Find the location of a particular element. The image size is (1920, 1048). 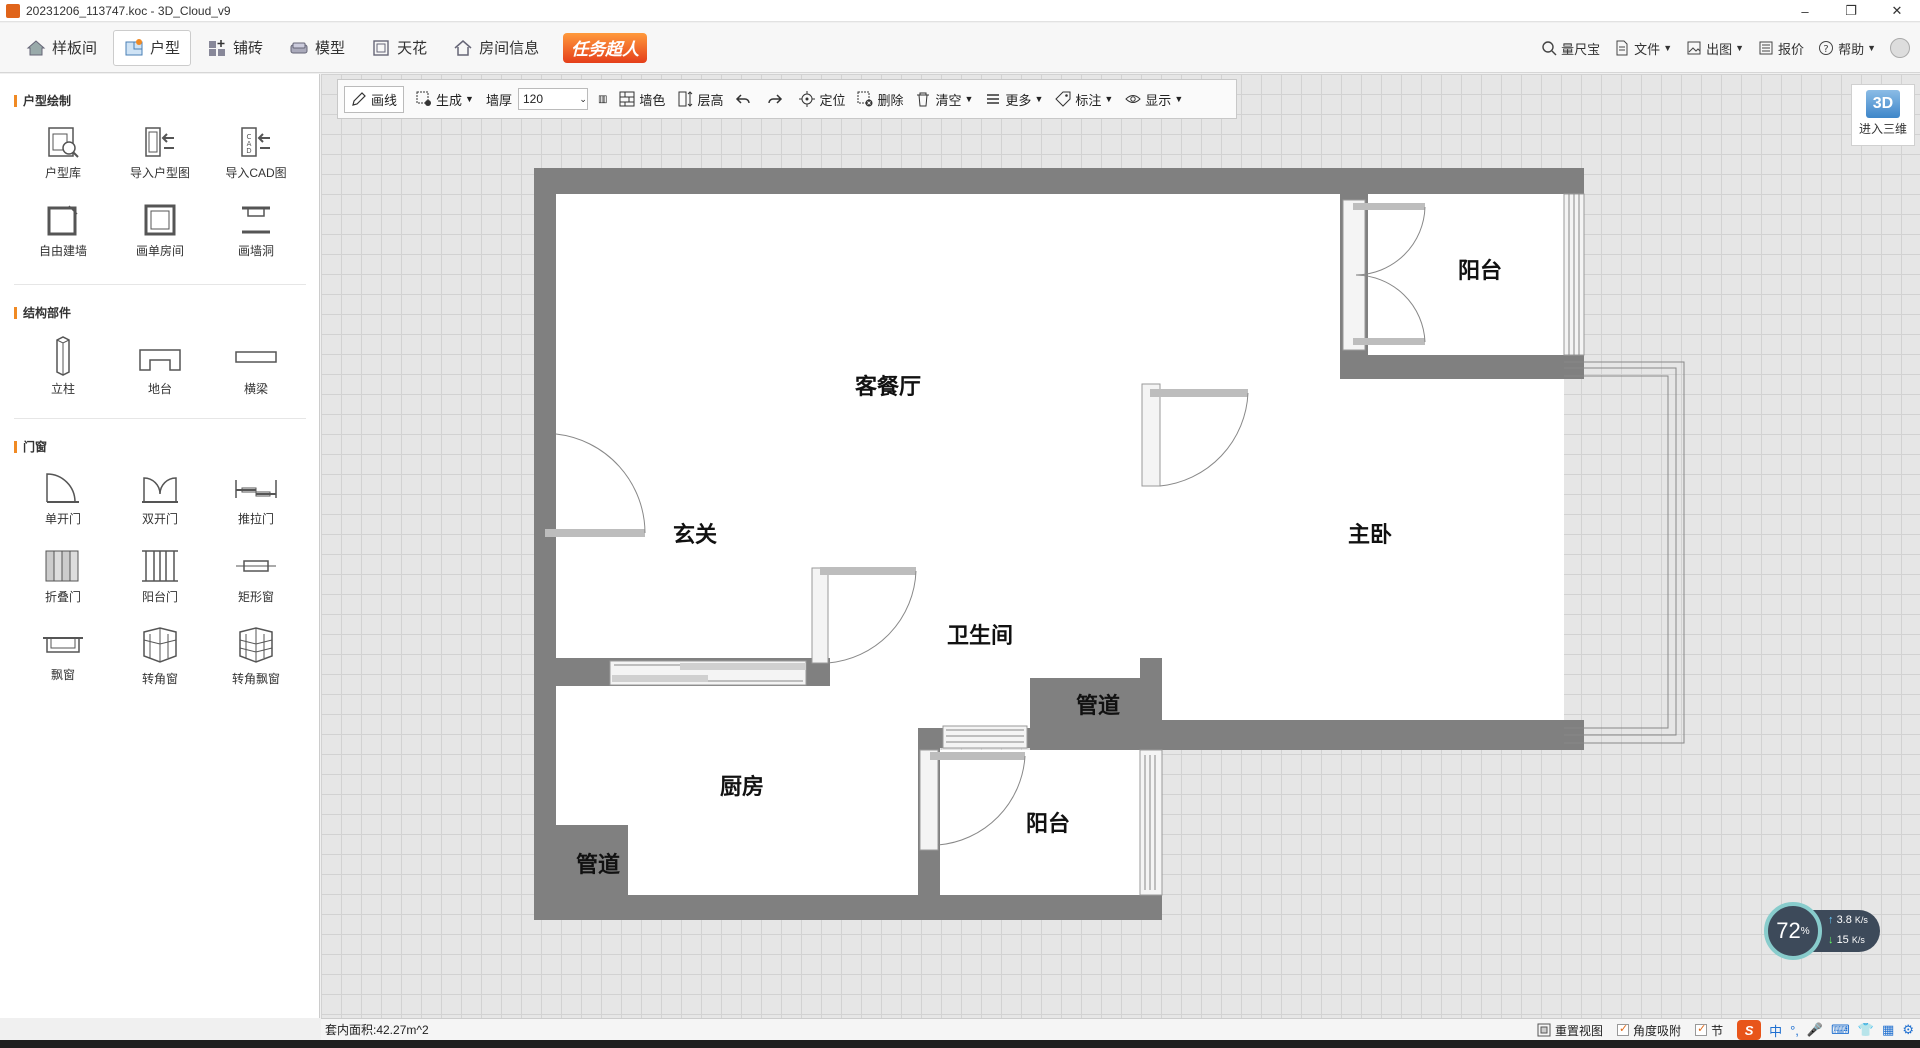

taskbar-strip is located at coordinates (960, 1044).